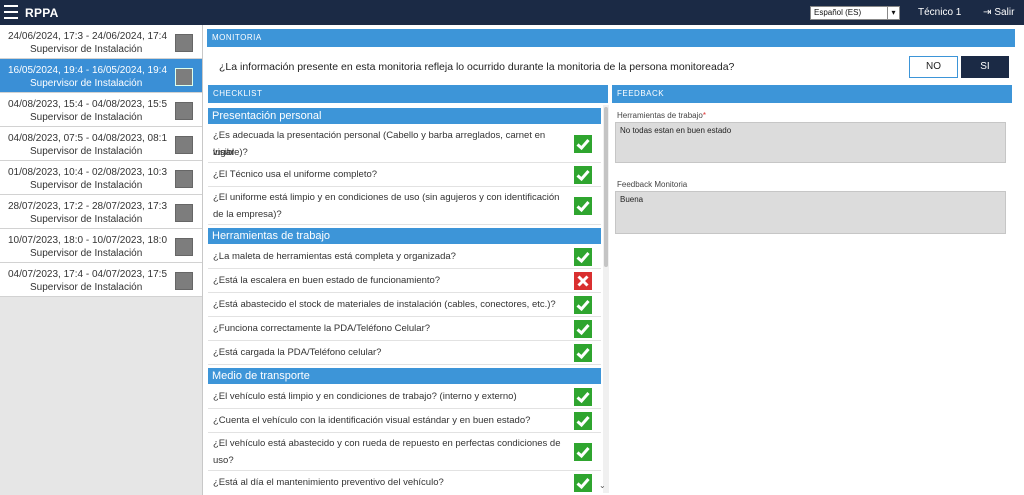 Image resolution: width=1024 pixels, height=495 pixels. I want to click on cross-icon, so click(583, 281).